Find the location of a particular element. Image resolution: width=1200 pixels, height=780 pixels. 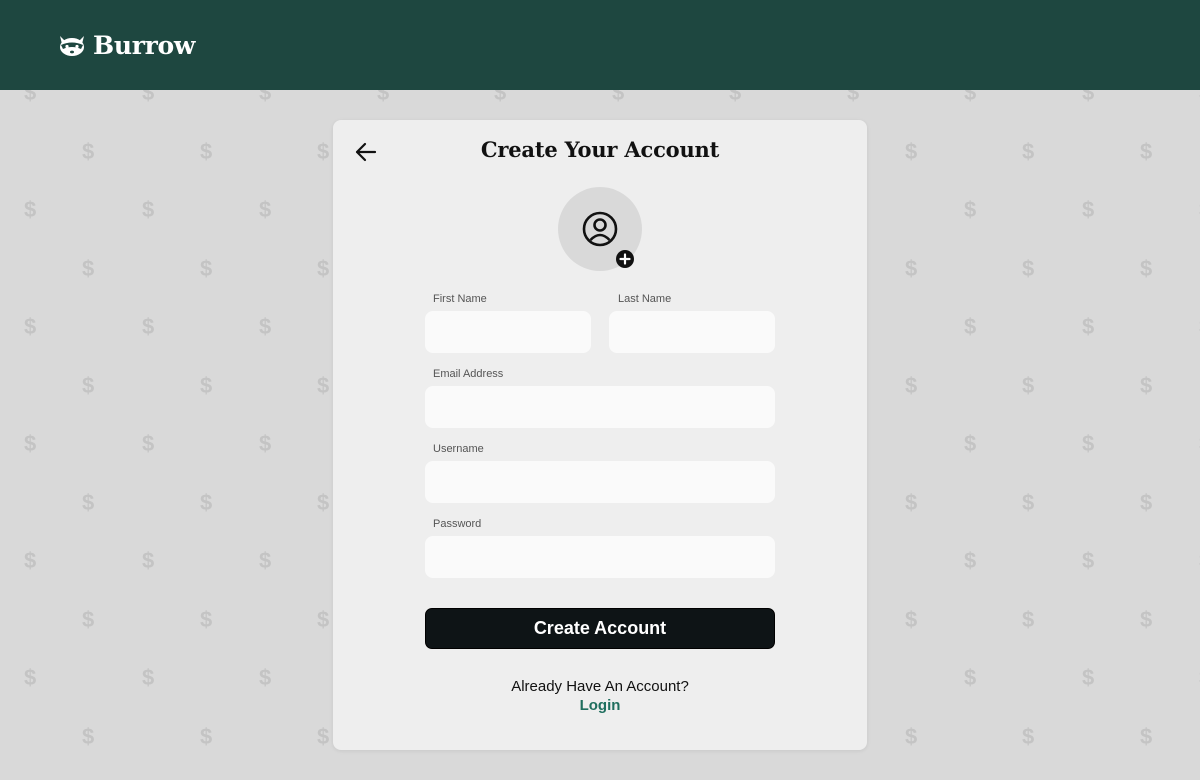

top-header: Burrow is located at coordinates (600, 45).